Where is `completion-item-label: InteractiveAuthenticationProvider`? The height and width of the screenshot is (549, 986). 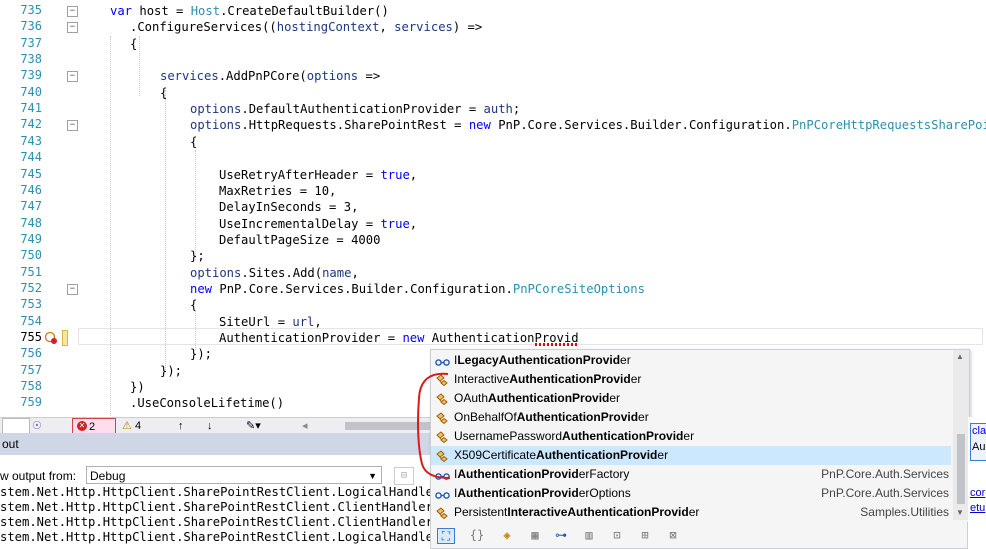
completion-item-label: InteractiveAuthenticationProvider is located at coordinates (548, 379).